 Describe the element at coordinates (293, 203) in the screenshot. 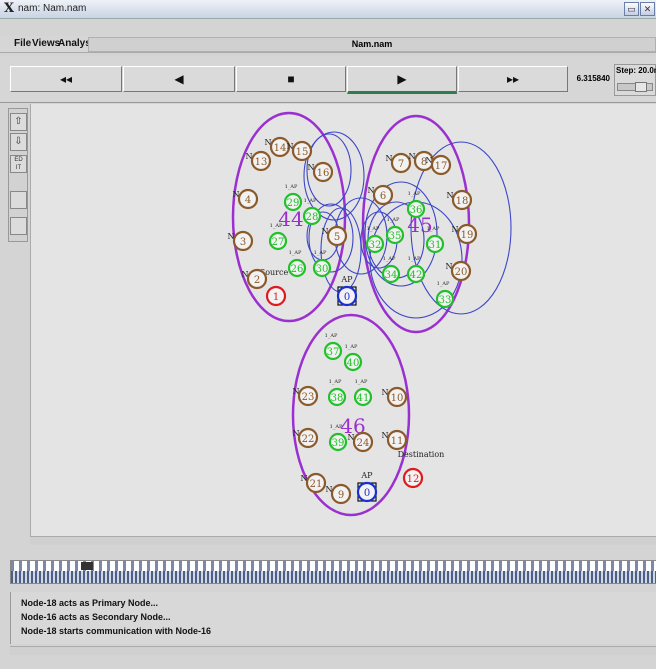

I see `node-label: 29` at that location.